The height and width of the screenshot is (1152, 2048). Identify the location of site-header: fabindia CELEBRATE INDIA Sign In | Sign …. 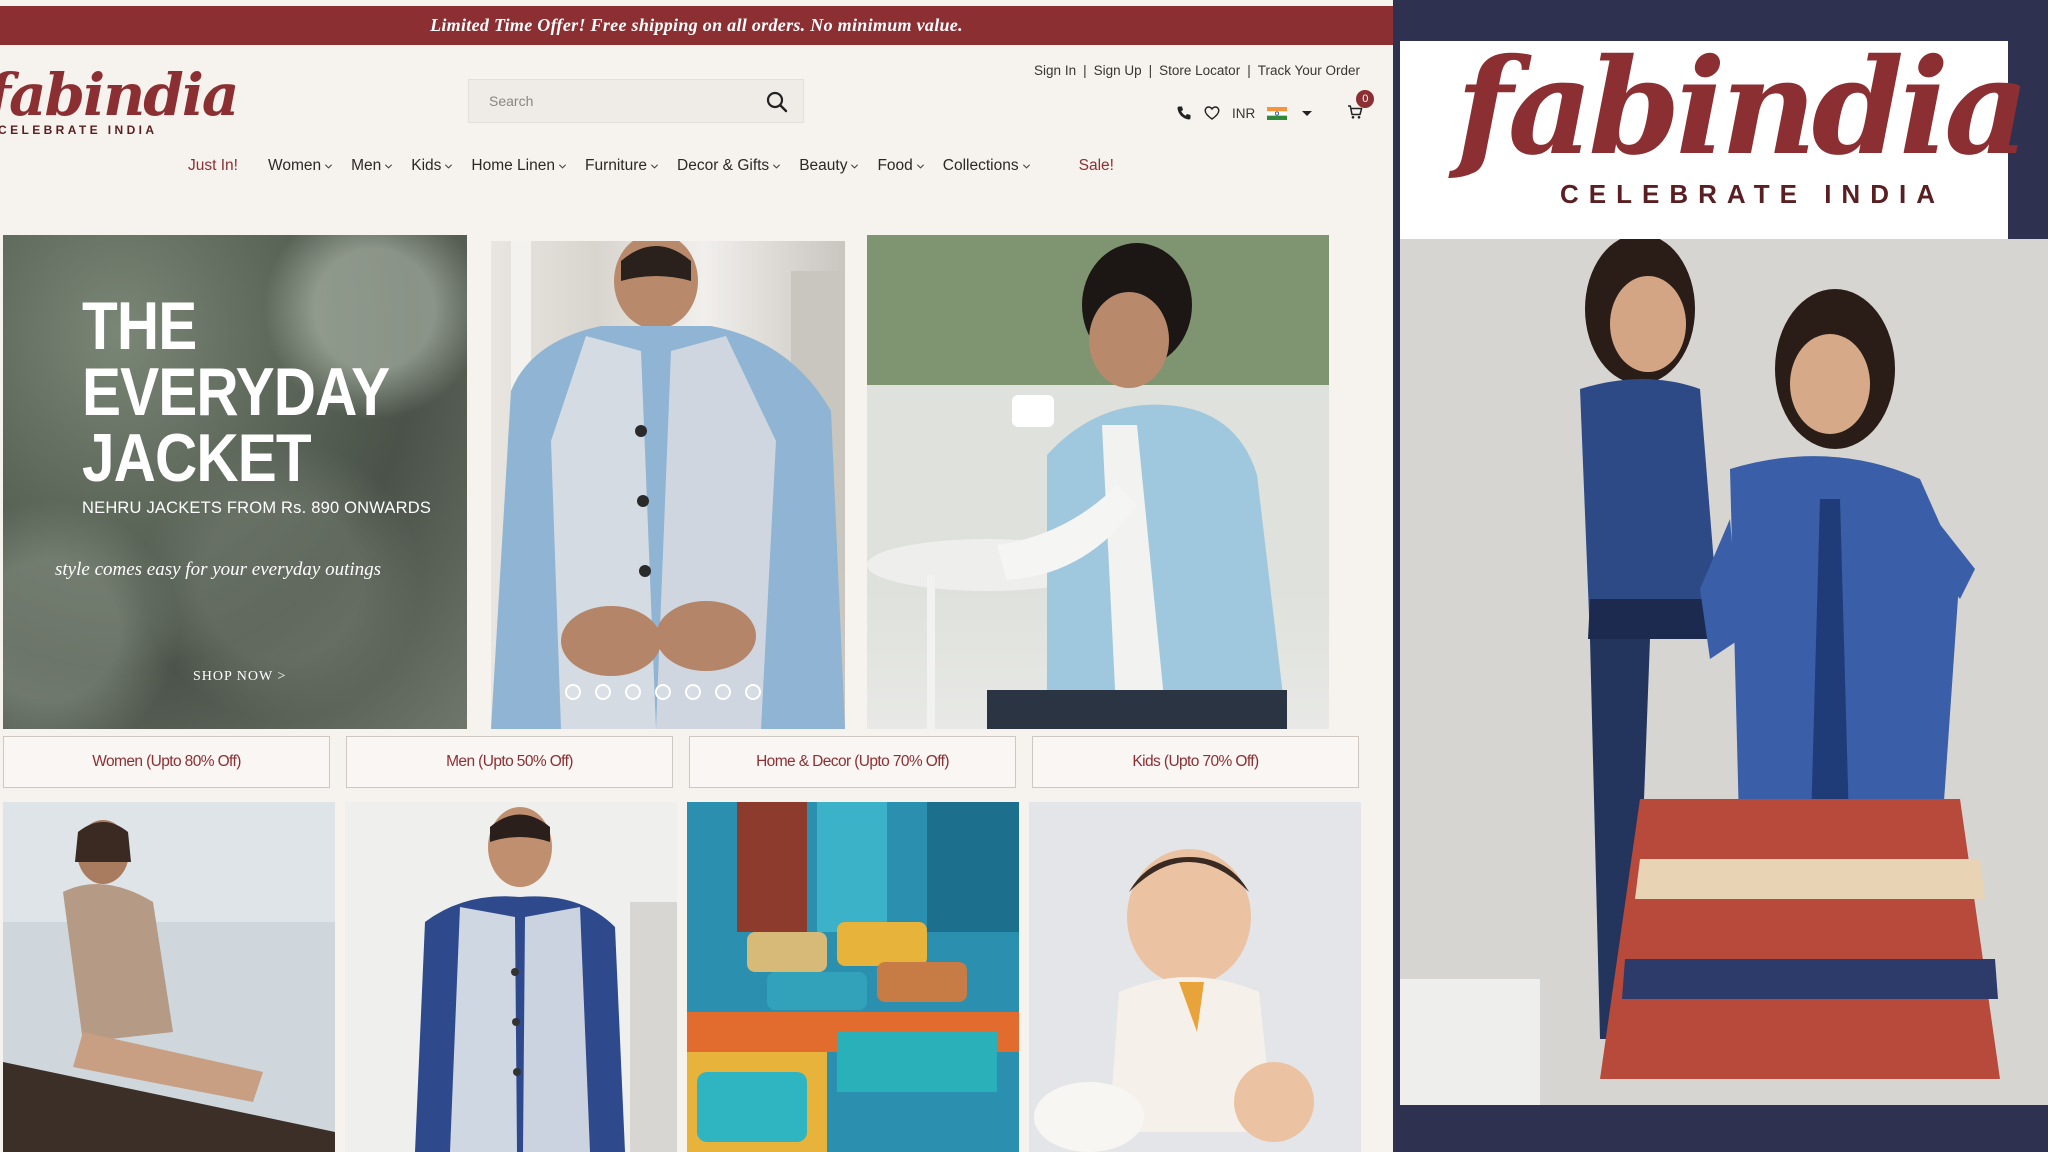
(696, 125).